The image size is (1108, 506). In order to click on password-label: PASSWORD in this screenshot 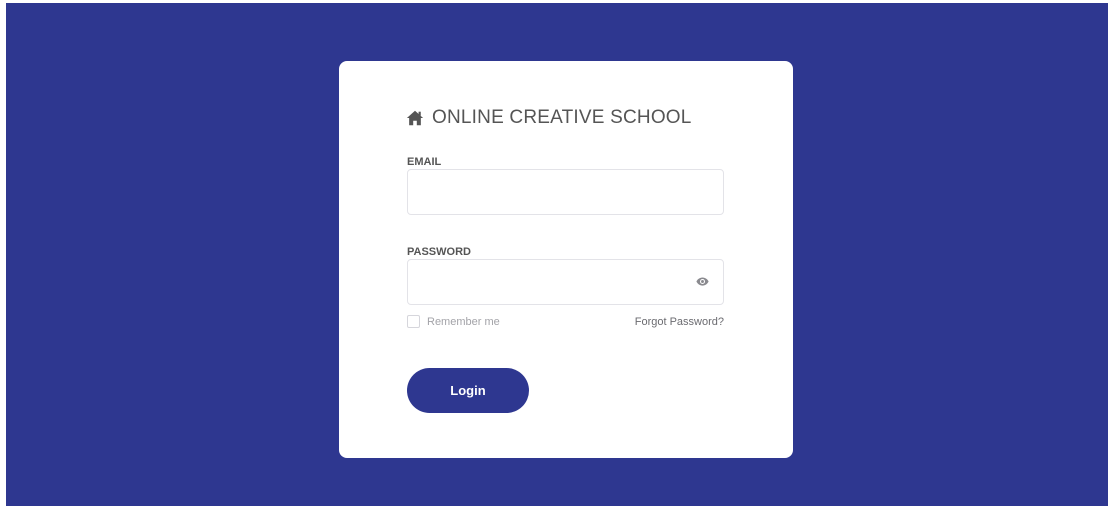, I will do `click(439, 252)`.